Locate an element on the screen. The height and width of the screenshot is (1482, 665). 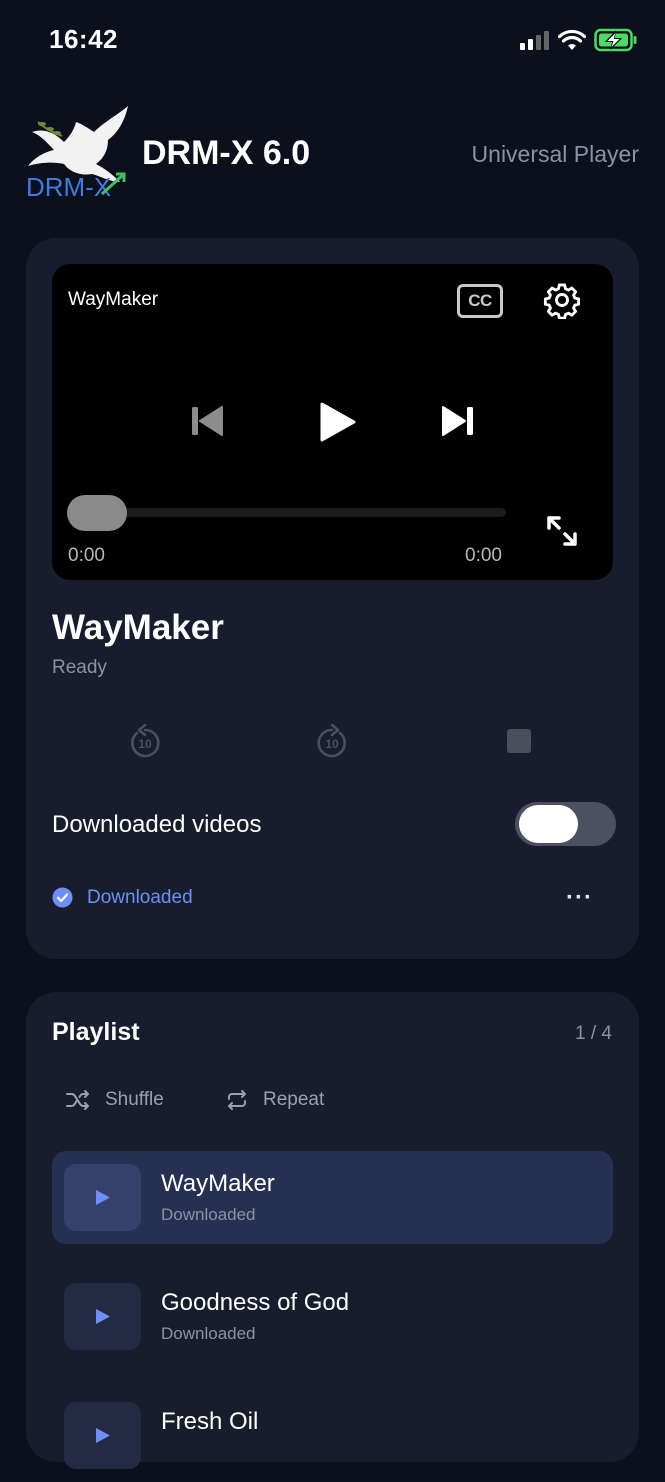
playlist-item-title: WayMaker is located at coordinates (218, 1183).